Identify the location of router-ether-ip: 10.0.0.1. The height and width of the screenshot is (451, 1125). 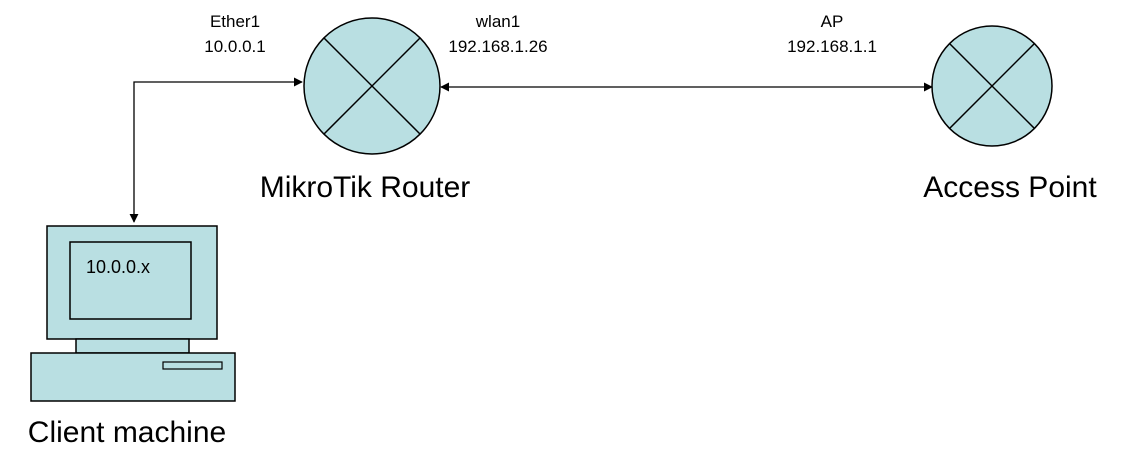
(234, 46).